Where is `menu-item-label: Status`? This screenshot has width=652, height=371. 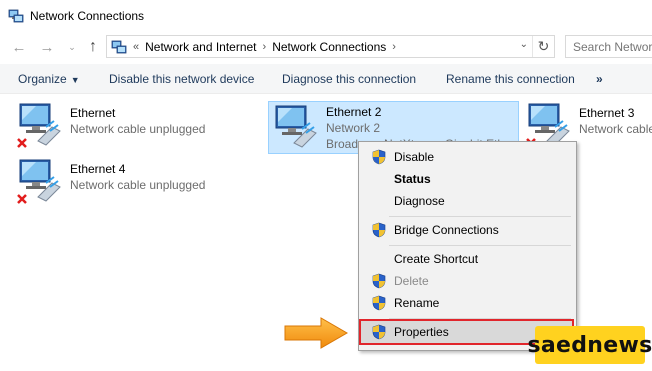 menu-item-label: Status is located at coordinates (412, 179).